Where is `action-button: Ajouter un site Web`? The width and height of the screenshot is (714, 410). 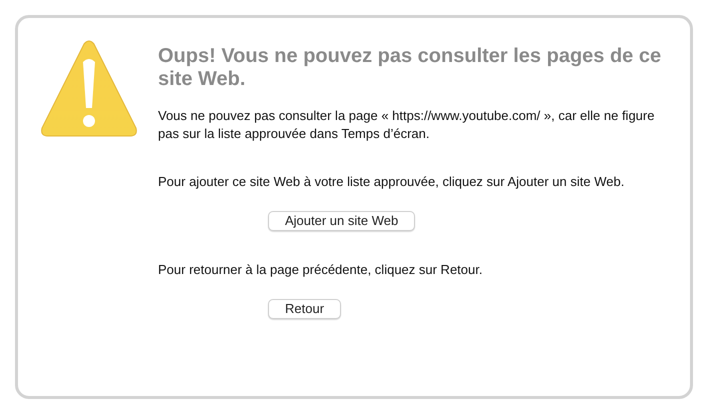 action-button: Ajouter un site Web is located at coordinates (342, 221).